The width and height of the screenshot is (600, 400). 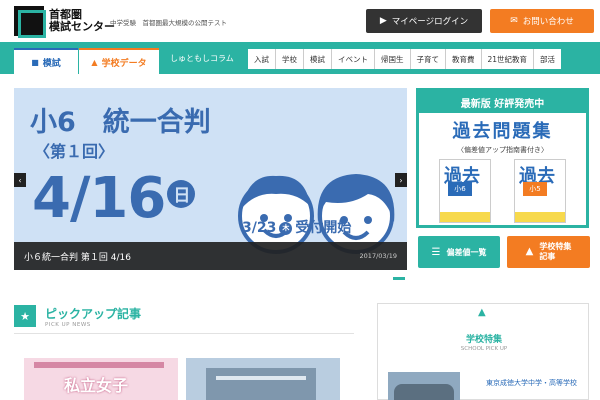 I want to click on book-ad-title: 過去問題集, so click(x=502, y=131).